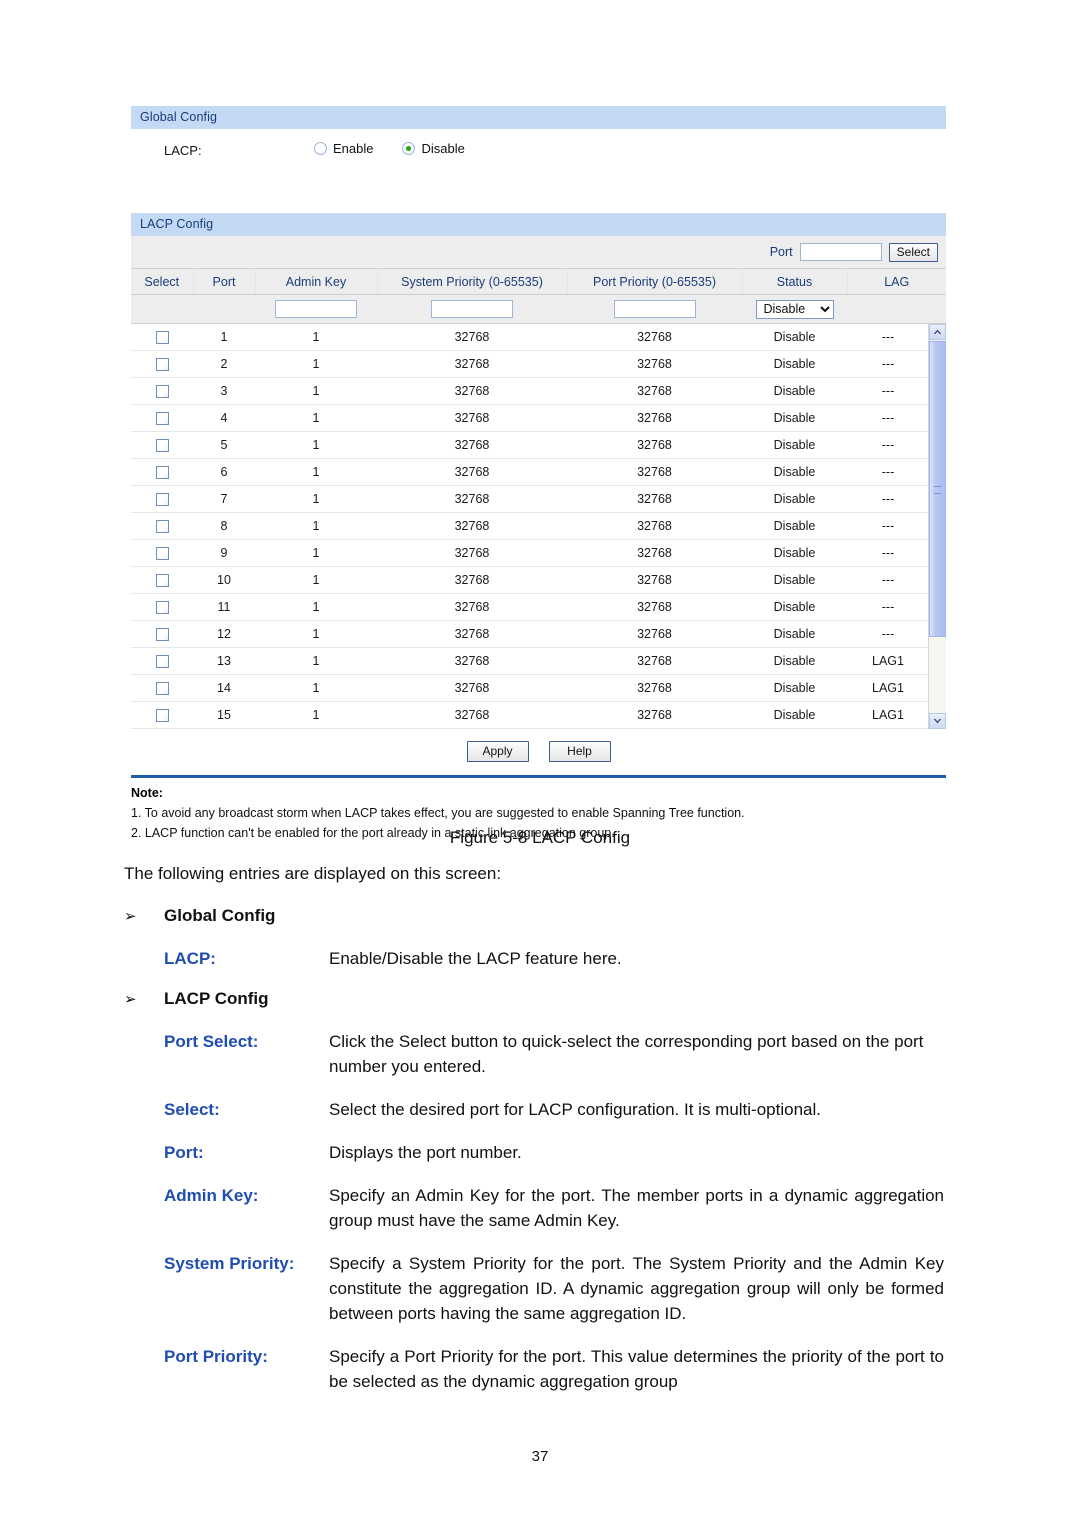 The height and width of the screenshot is (1527, 1080). I want to click on action-button-bar: Apply Help, so click(538, 751).